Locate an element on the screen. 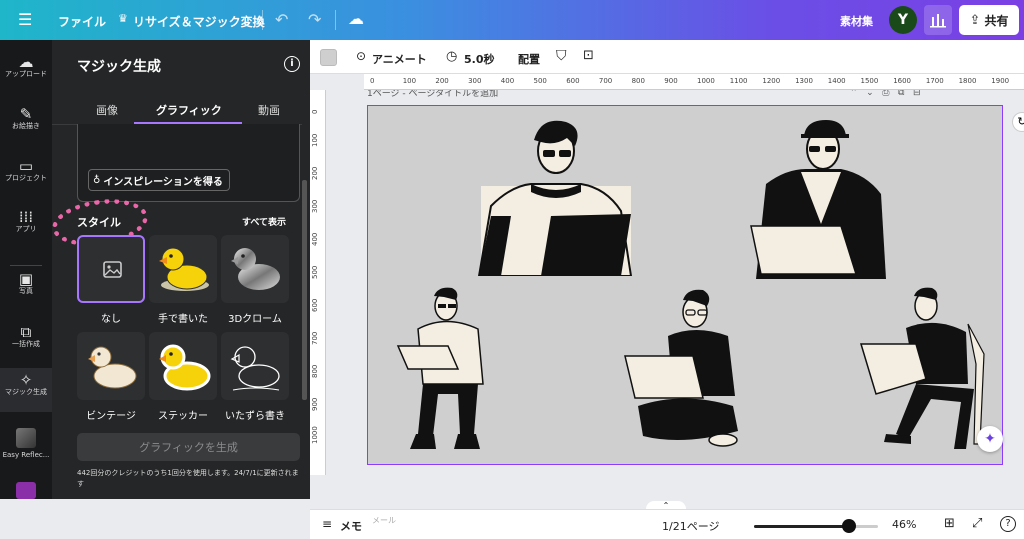  ruler-tick-label: 1200 is located at coordinates (771, 81).